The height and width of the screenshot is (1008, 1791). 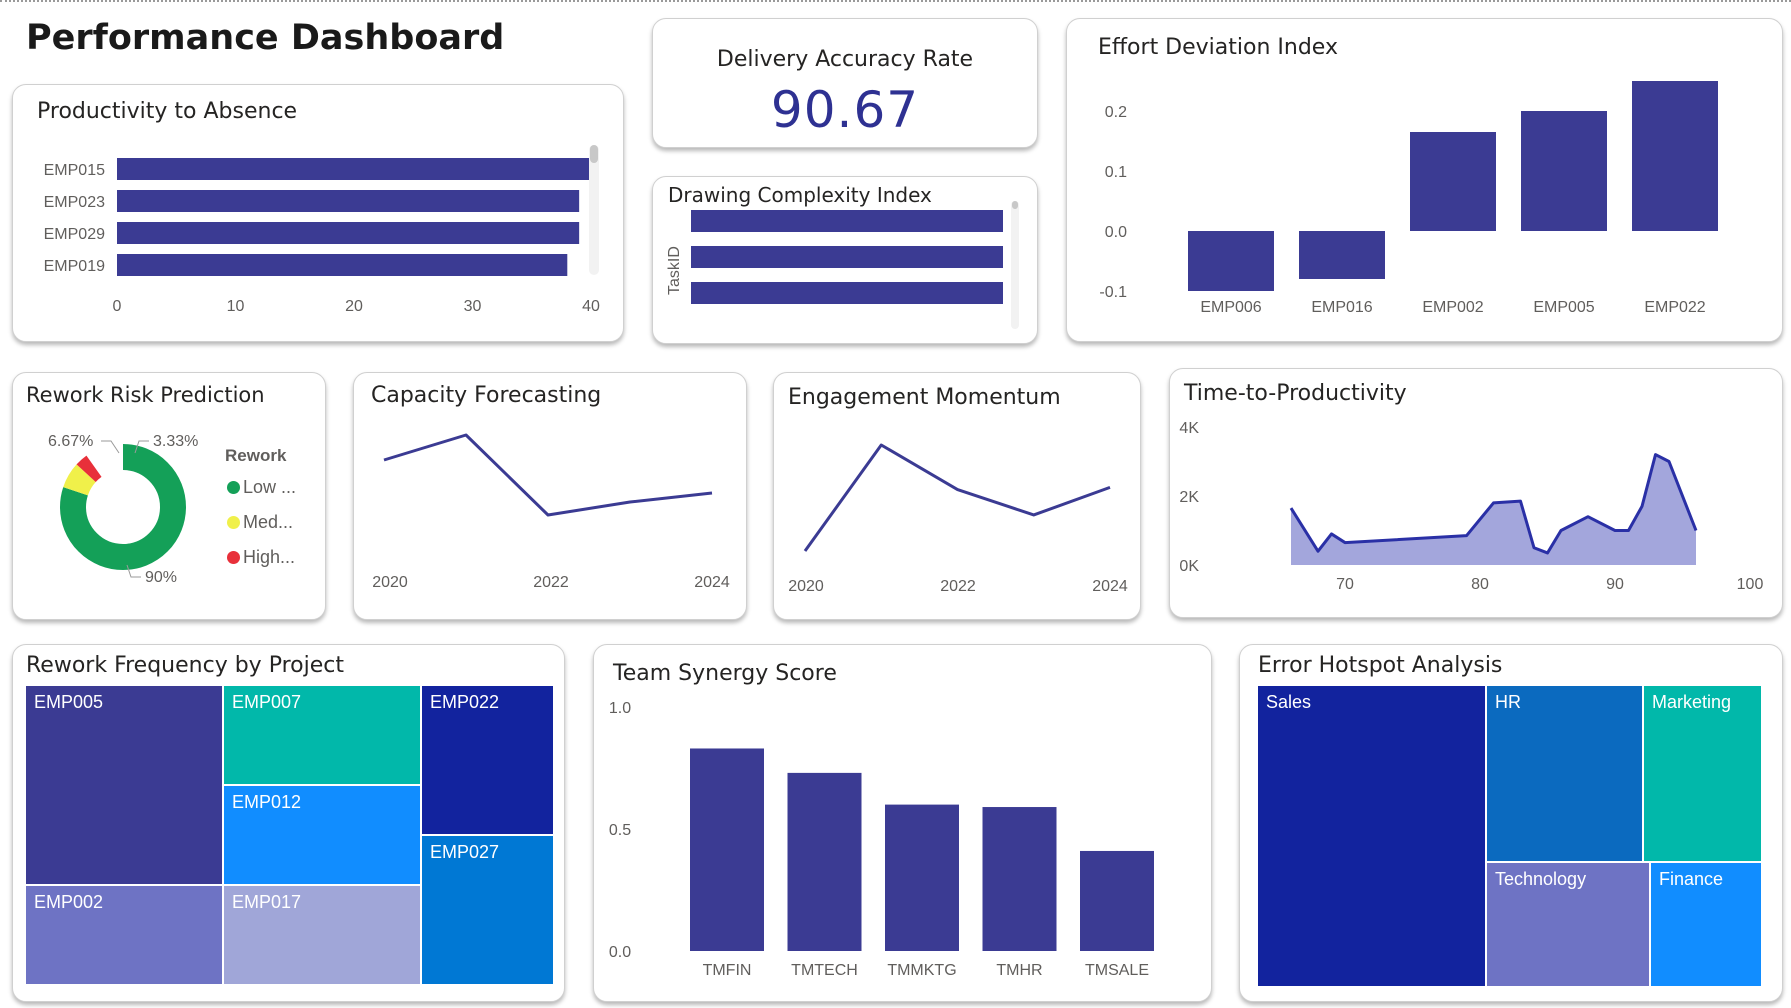 I want to click on treemap-tile: Marketing, so click(x=1702, y=773).